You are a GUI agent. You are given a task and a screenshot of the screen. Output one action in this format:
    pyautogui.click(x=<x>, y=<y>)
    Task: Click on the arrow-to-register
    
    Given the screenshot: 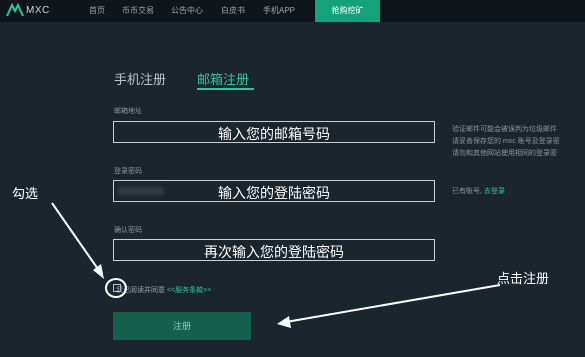 What is the action you would take?
    pyautogui.click(x=389, y=306)
    